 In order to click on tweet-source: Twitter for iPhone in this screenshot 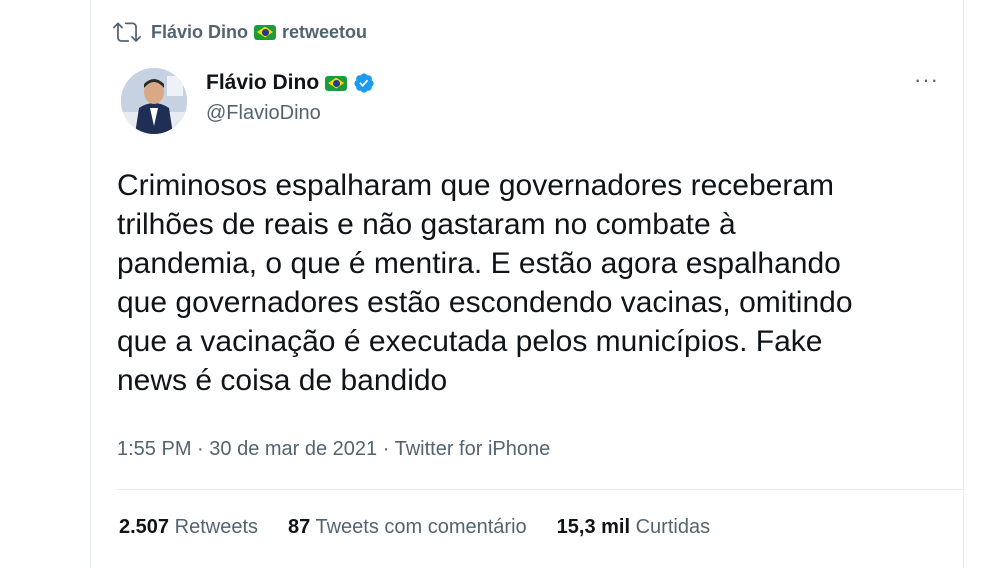, I will do `click(473, 449)`.